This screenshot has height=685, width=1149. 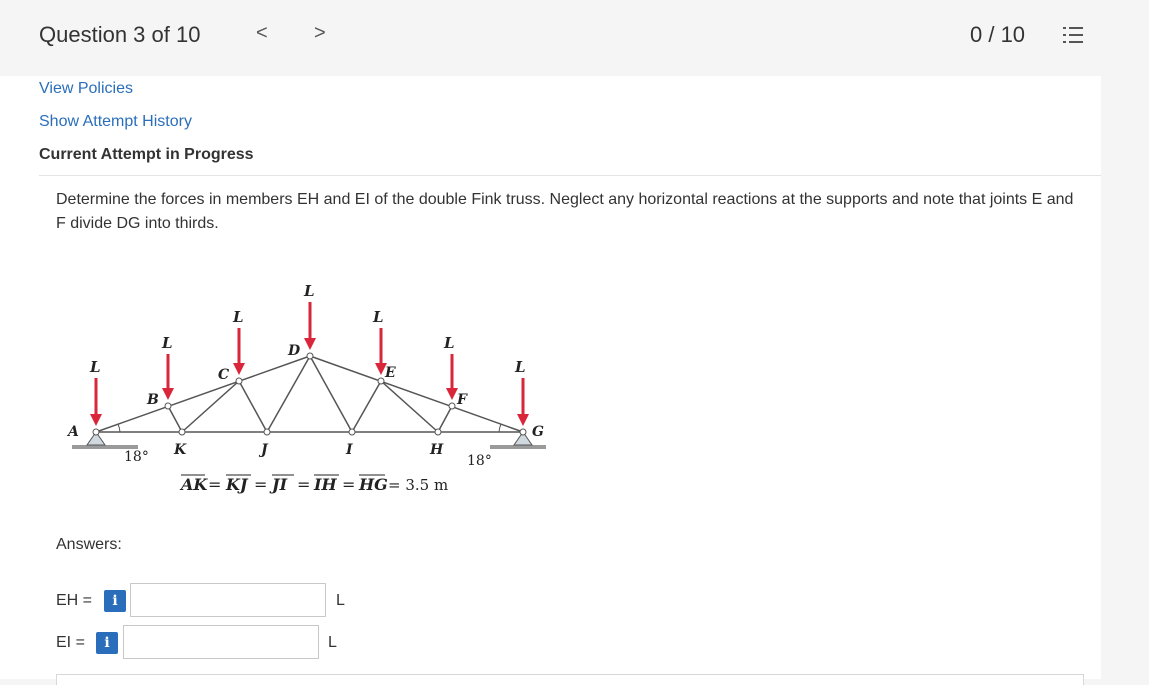 What do you see at coordinates (390, 373) in the screenshot?
I see `joint-label-e: E` at bounding box center [390, 373].